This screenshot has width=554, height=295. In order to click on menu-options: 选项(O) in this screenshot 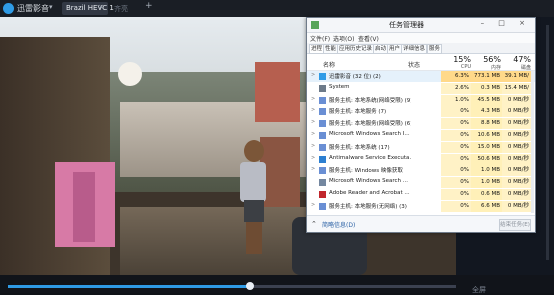, I will do `click(343, 38)`.